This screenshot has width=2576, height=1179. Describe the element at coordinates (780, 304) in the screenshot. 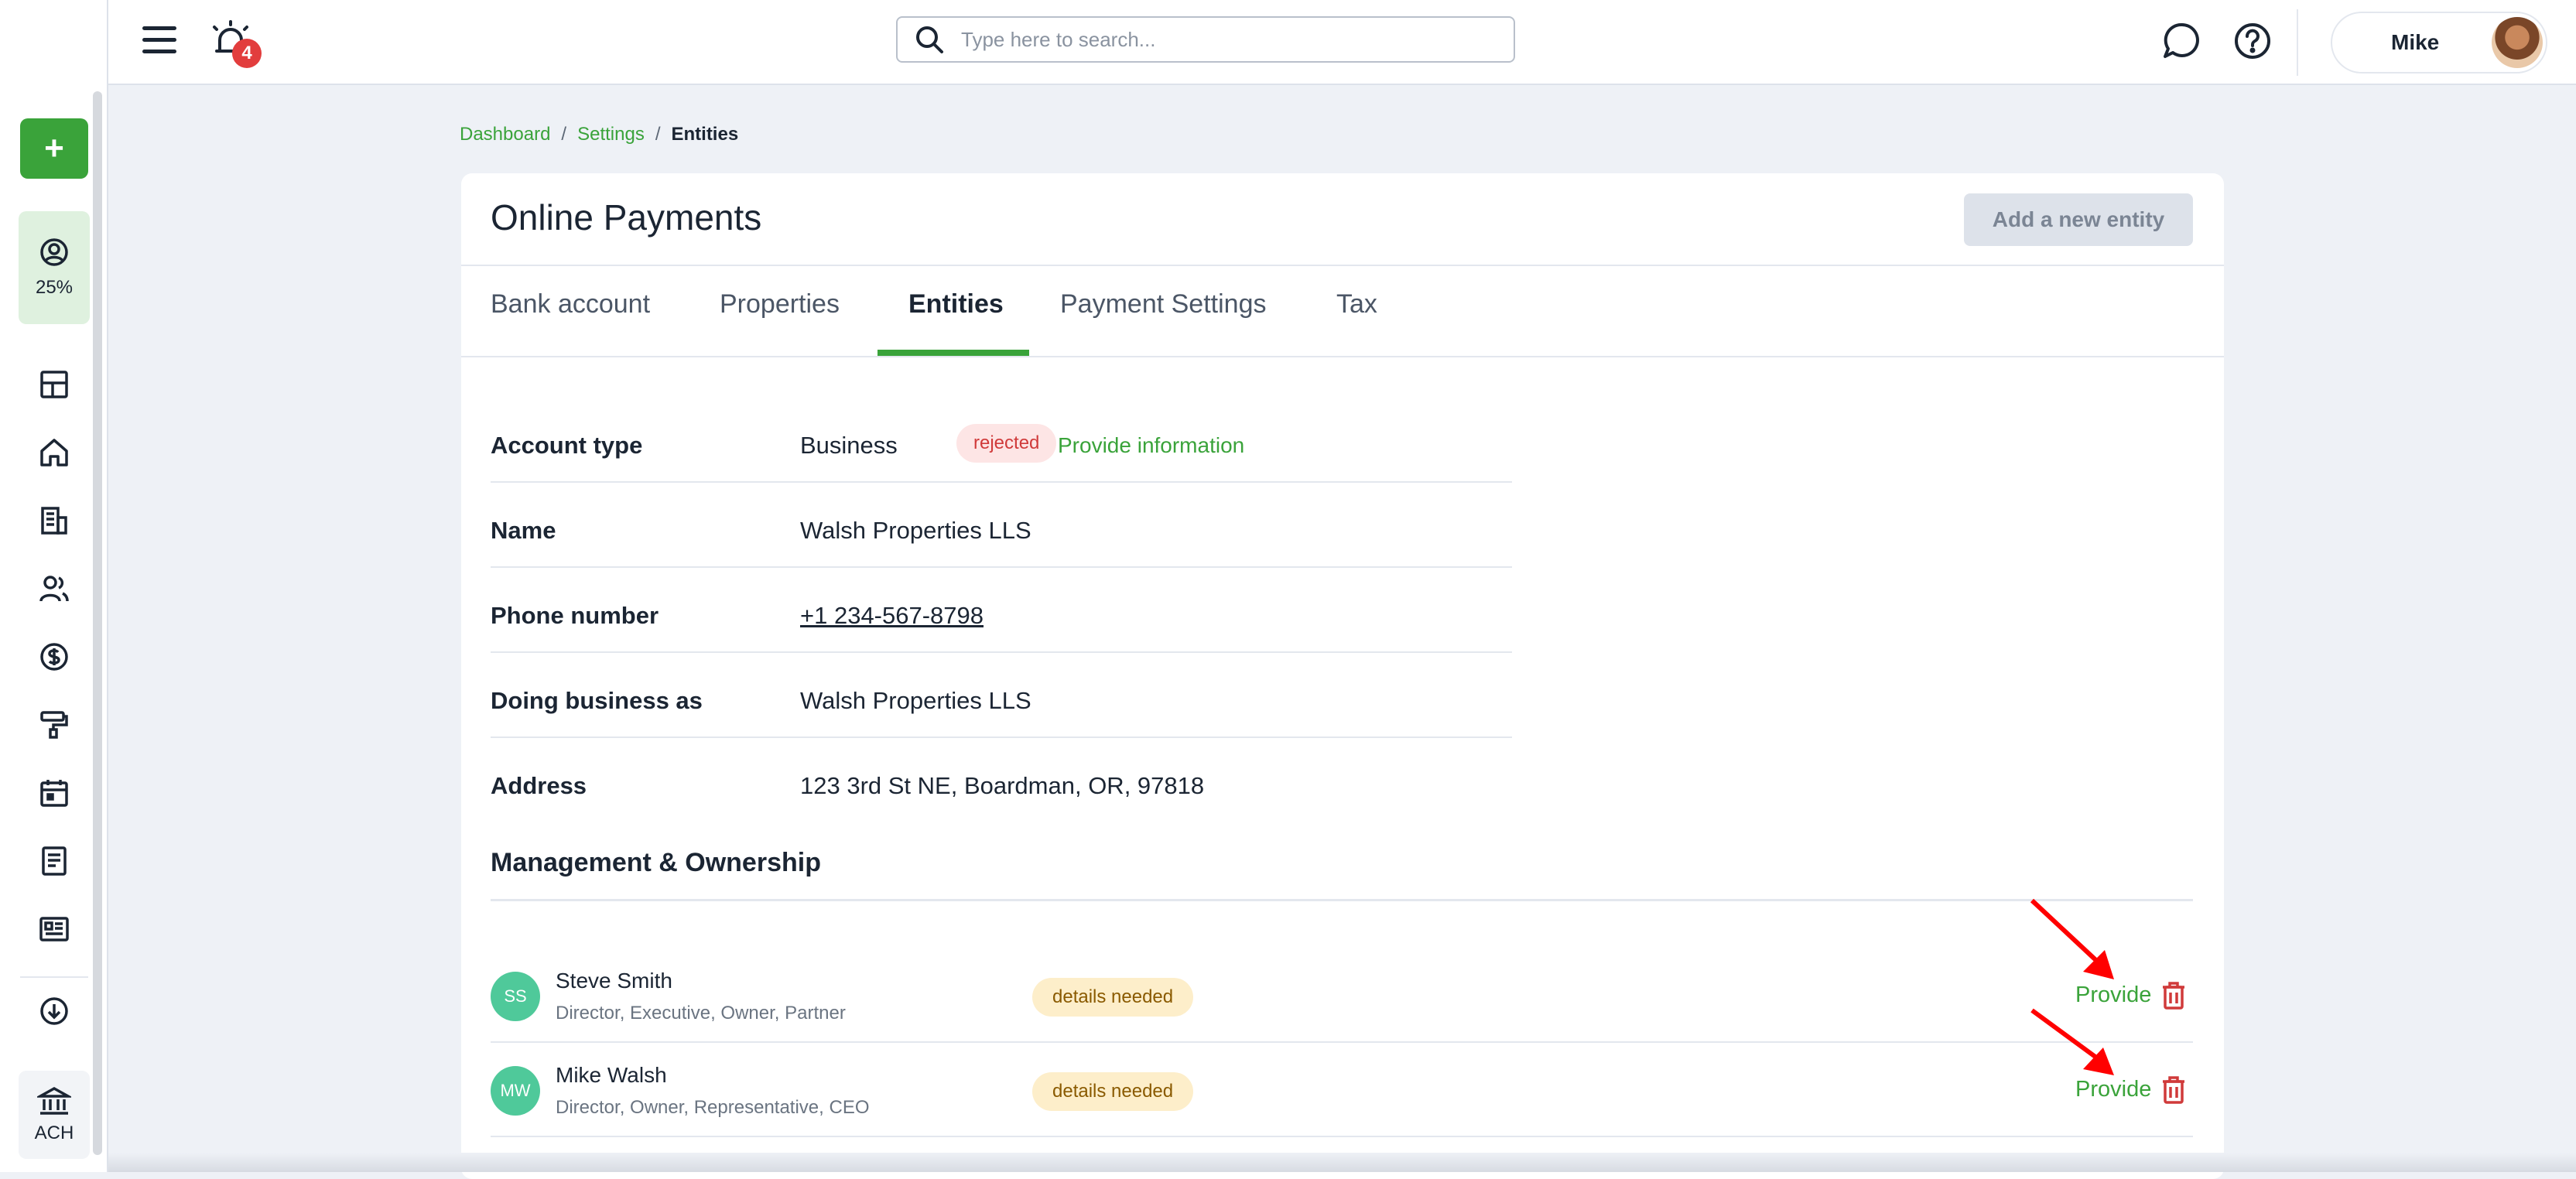

I see `tab-properties: Properties` at that location.